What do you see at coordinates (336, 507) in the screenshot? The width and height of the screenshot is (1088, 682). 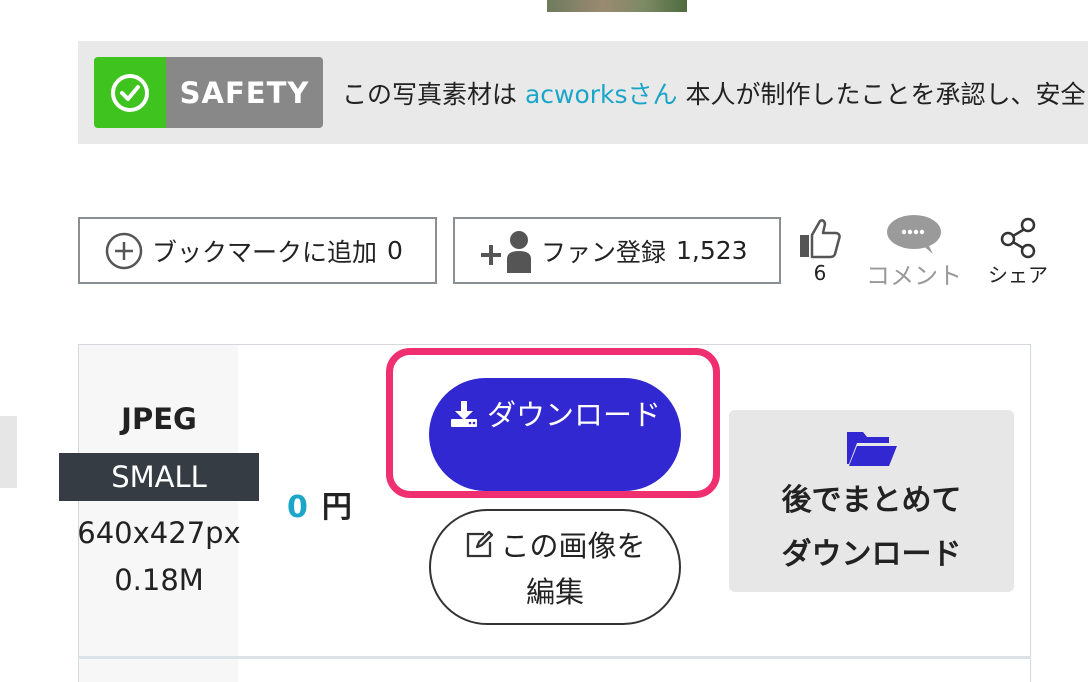 I see `price-unit: 円` at bounding box center [336, 507].